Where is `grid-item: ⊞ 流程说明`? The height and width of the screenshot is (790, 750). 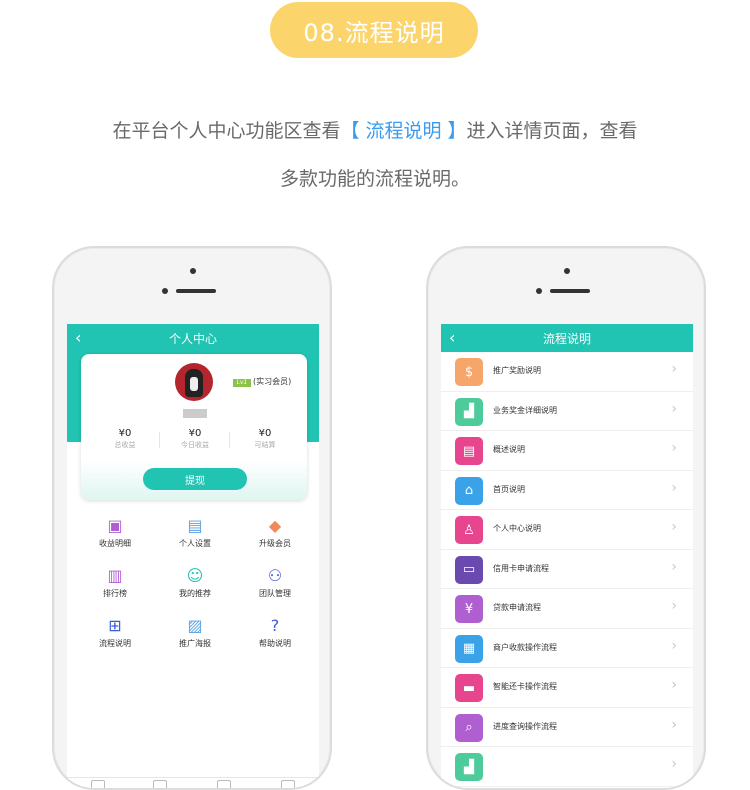
grid-item: ⊞ 流程说明 is located at coordinates (115, 631).